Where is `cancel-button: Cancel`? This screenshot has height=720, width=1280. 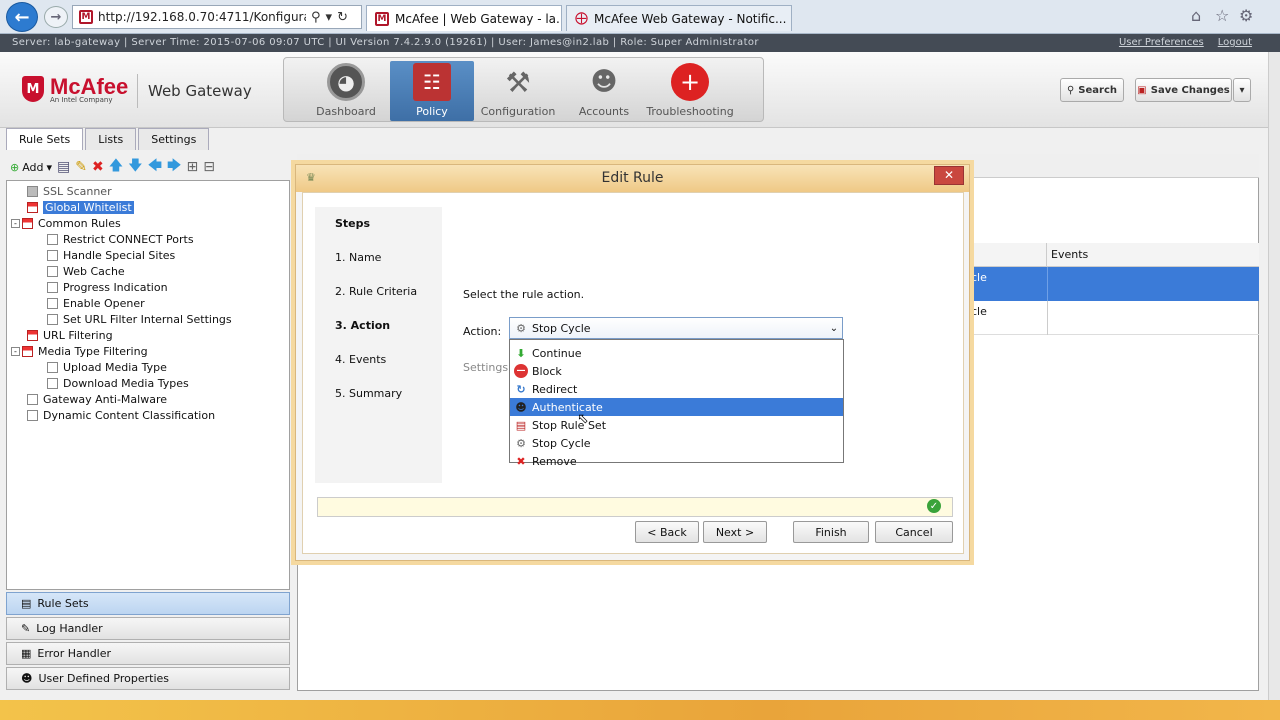
cancel-button: Cancel is located at coordinates (914, 532).